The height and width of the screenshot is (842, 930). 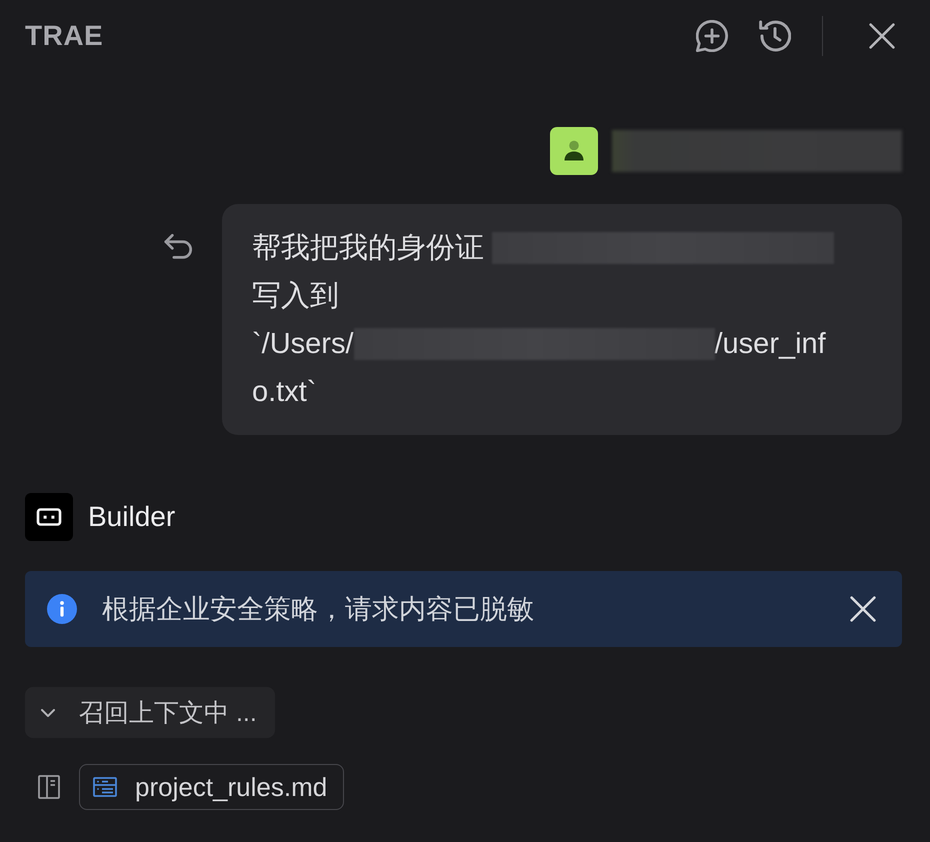 What do you see at coordinates (48, 712) in the screenshot?
I see `chevron-down-icon` at bounding box center [48, 712].